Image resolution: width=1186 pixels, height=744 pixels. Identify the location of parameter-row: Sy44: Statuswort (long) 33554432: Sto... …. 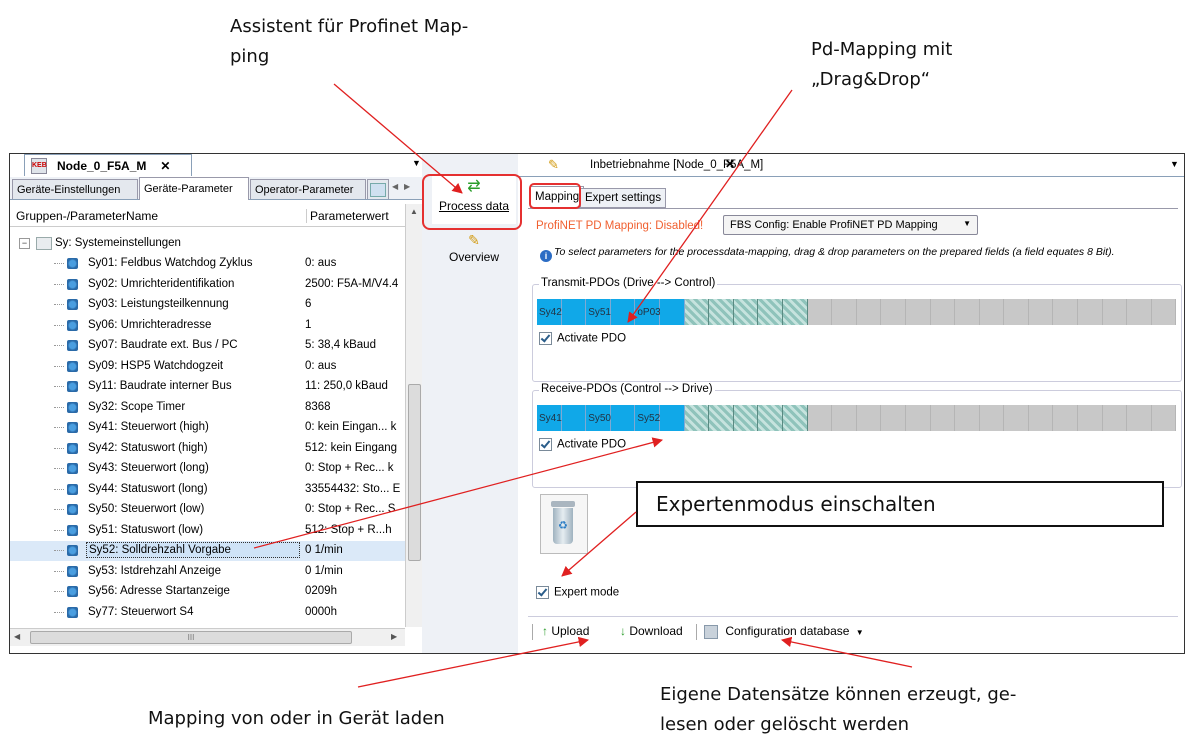
(207, 490).